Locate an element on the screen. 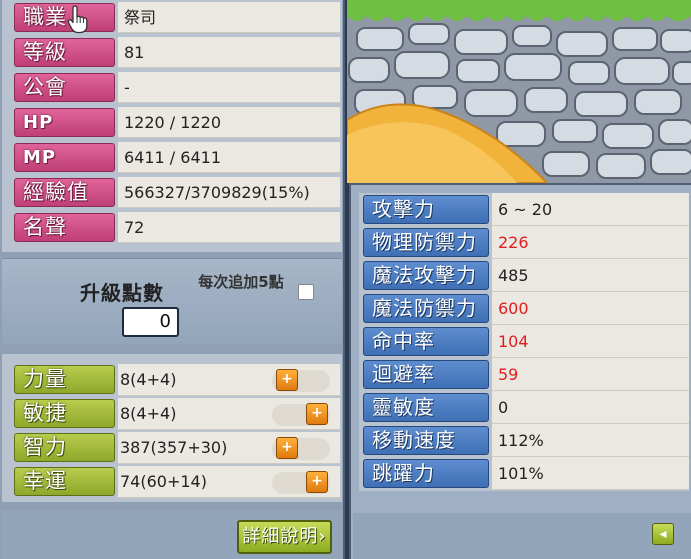 Image resolution: width=691 pixels, height=559 pixels. accuracy-value: 104 is located at coordinates (590, 341).